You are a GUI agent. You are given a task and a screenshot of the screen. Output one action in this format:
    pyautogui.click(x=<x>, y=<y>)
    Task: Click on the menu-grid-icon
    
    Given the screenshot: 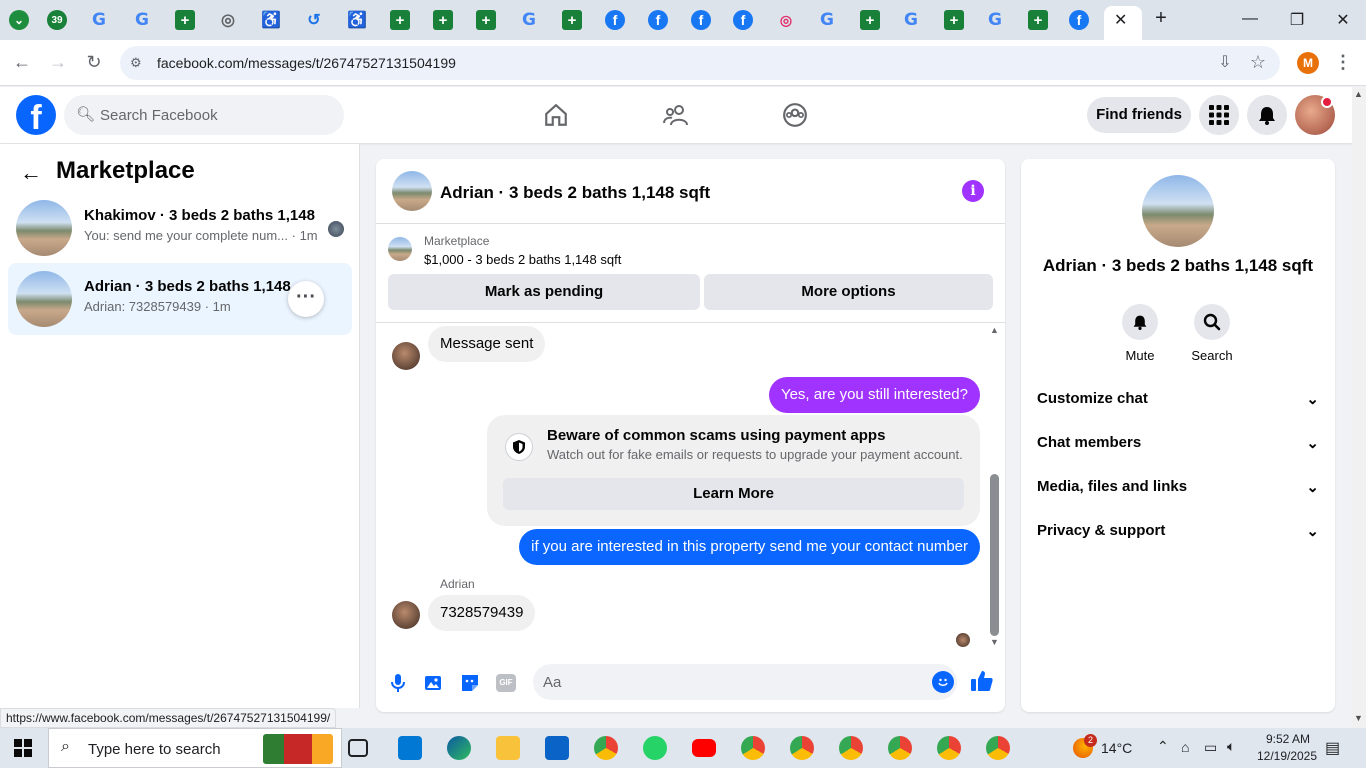 What is the action you would take?
    pyautogui.click(x=1219, y=115)
    